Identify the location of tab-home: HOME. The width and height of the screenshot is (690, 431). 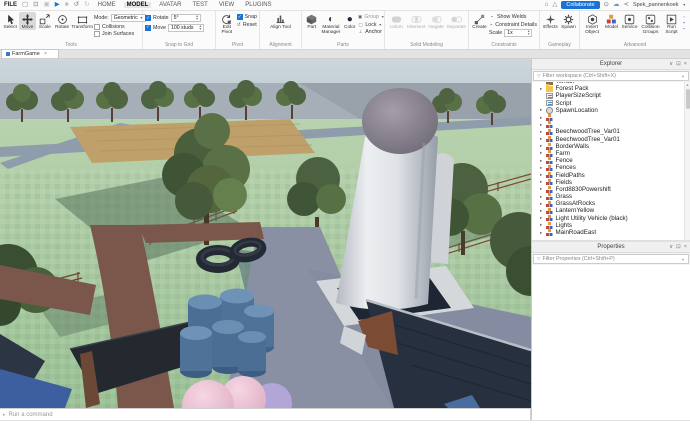
(107, 5).